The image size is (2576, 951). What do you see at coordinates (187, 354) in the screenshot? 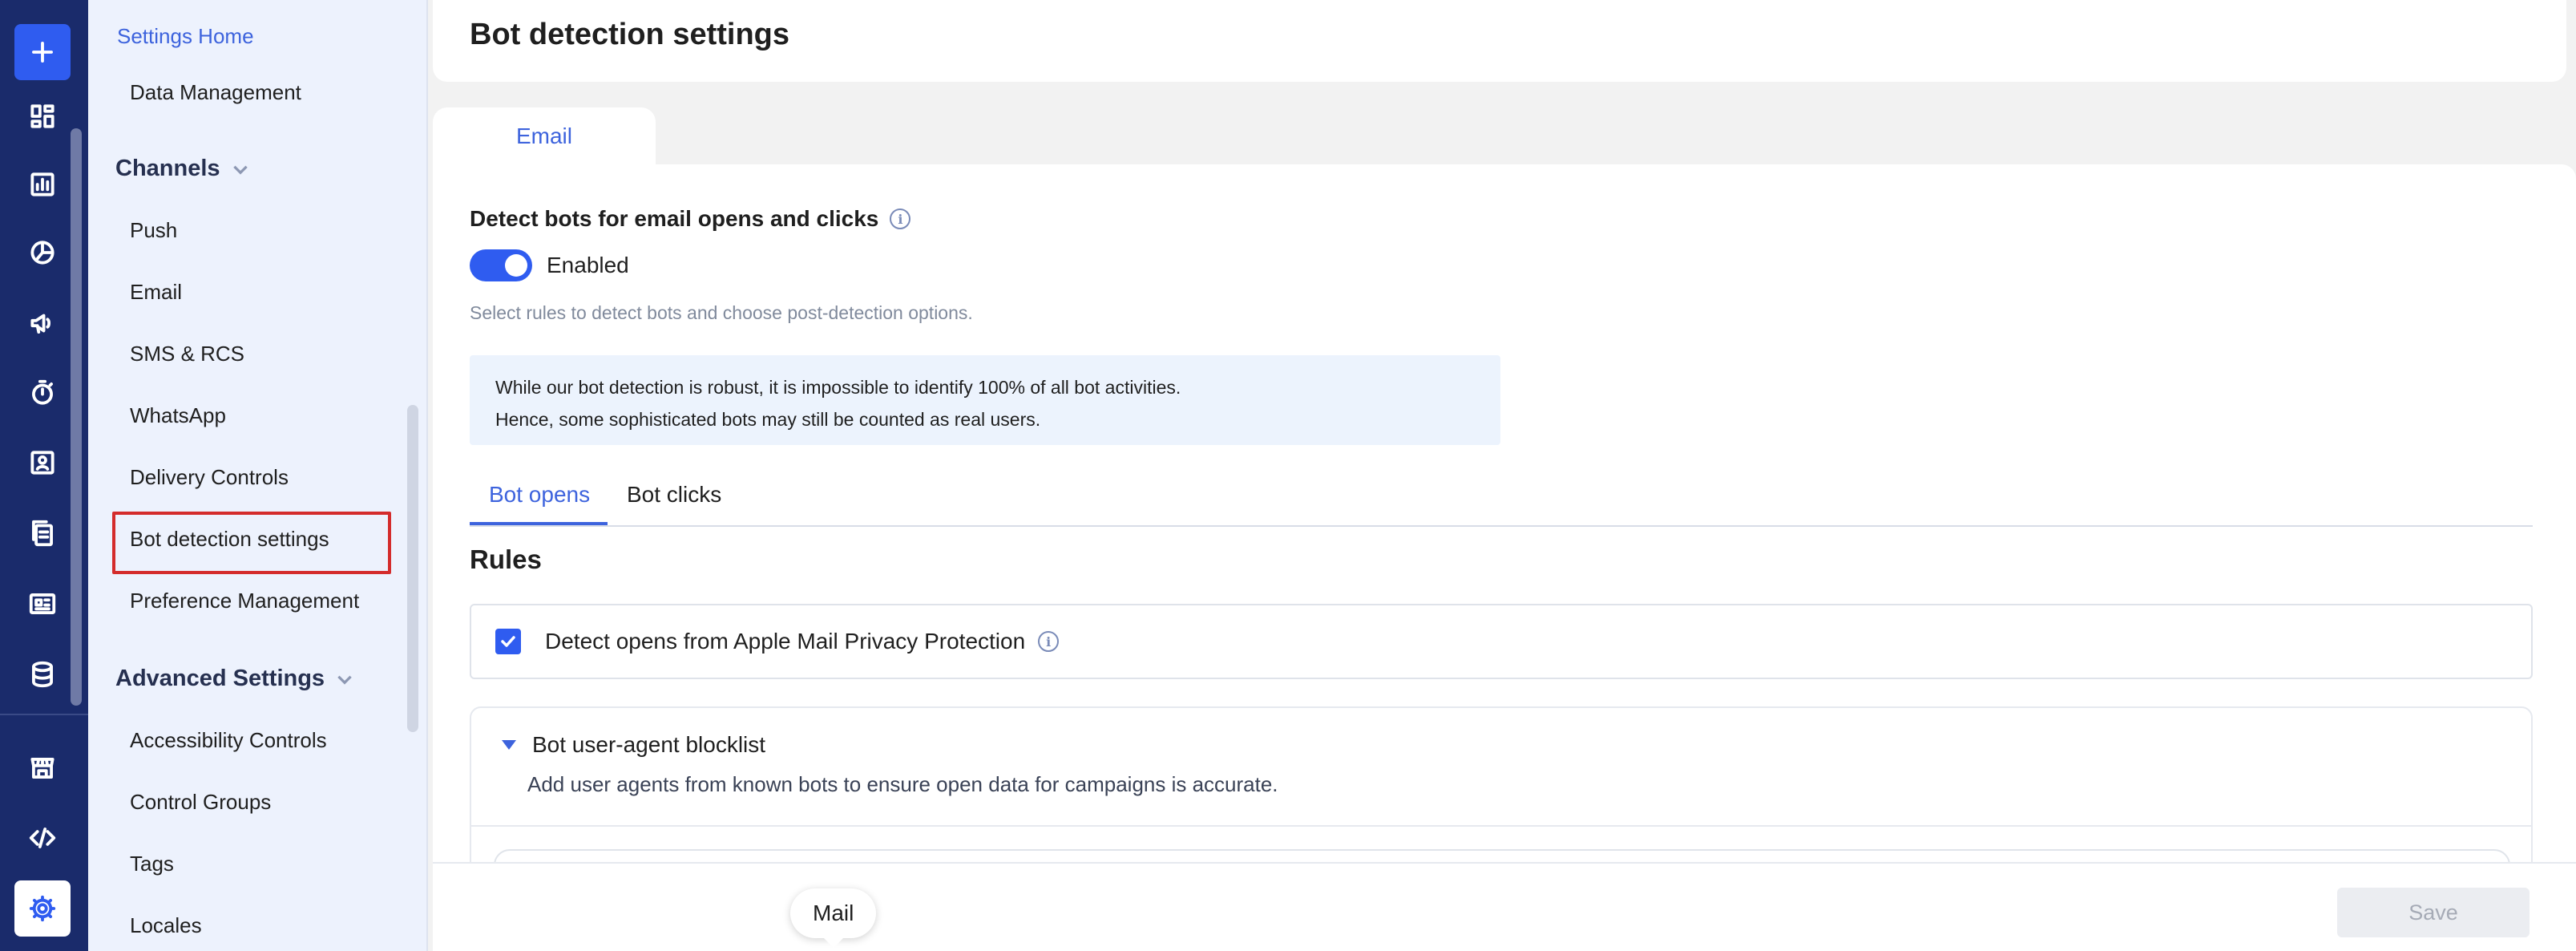
I see `sidebar-item-sms-rcs: SMS & RCS` at bounding box center [187, 354].